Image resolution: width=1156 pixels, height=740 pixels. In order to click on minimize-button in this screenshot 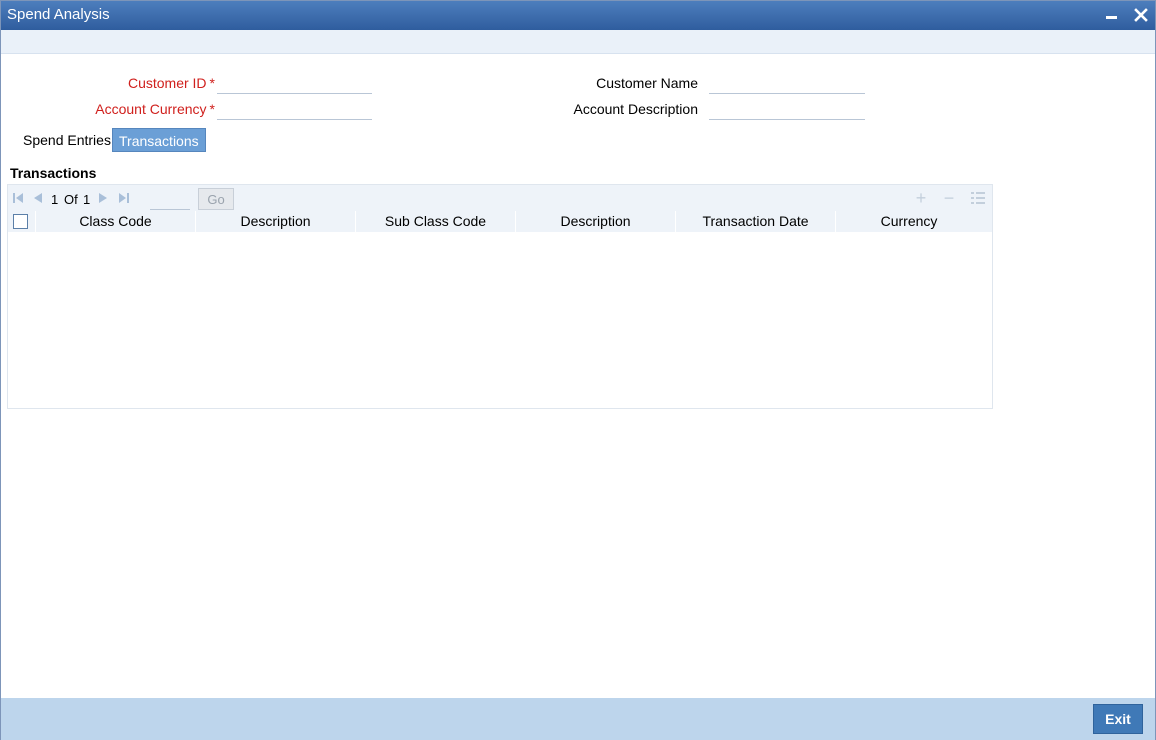, I will do `click(1111, 15)`.